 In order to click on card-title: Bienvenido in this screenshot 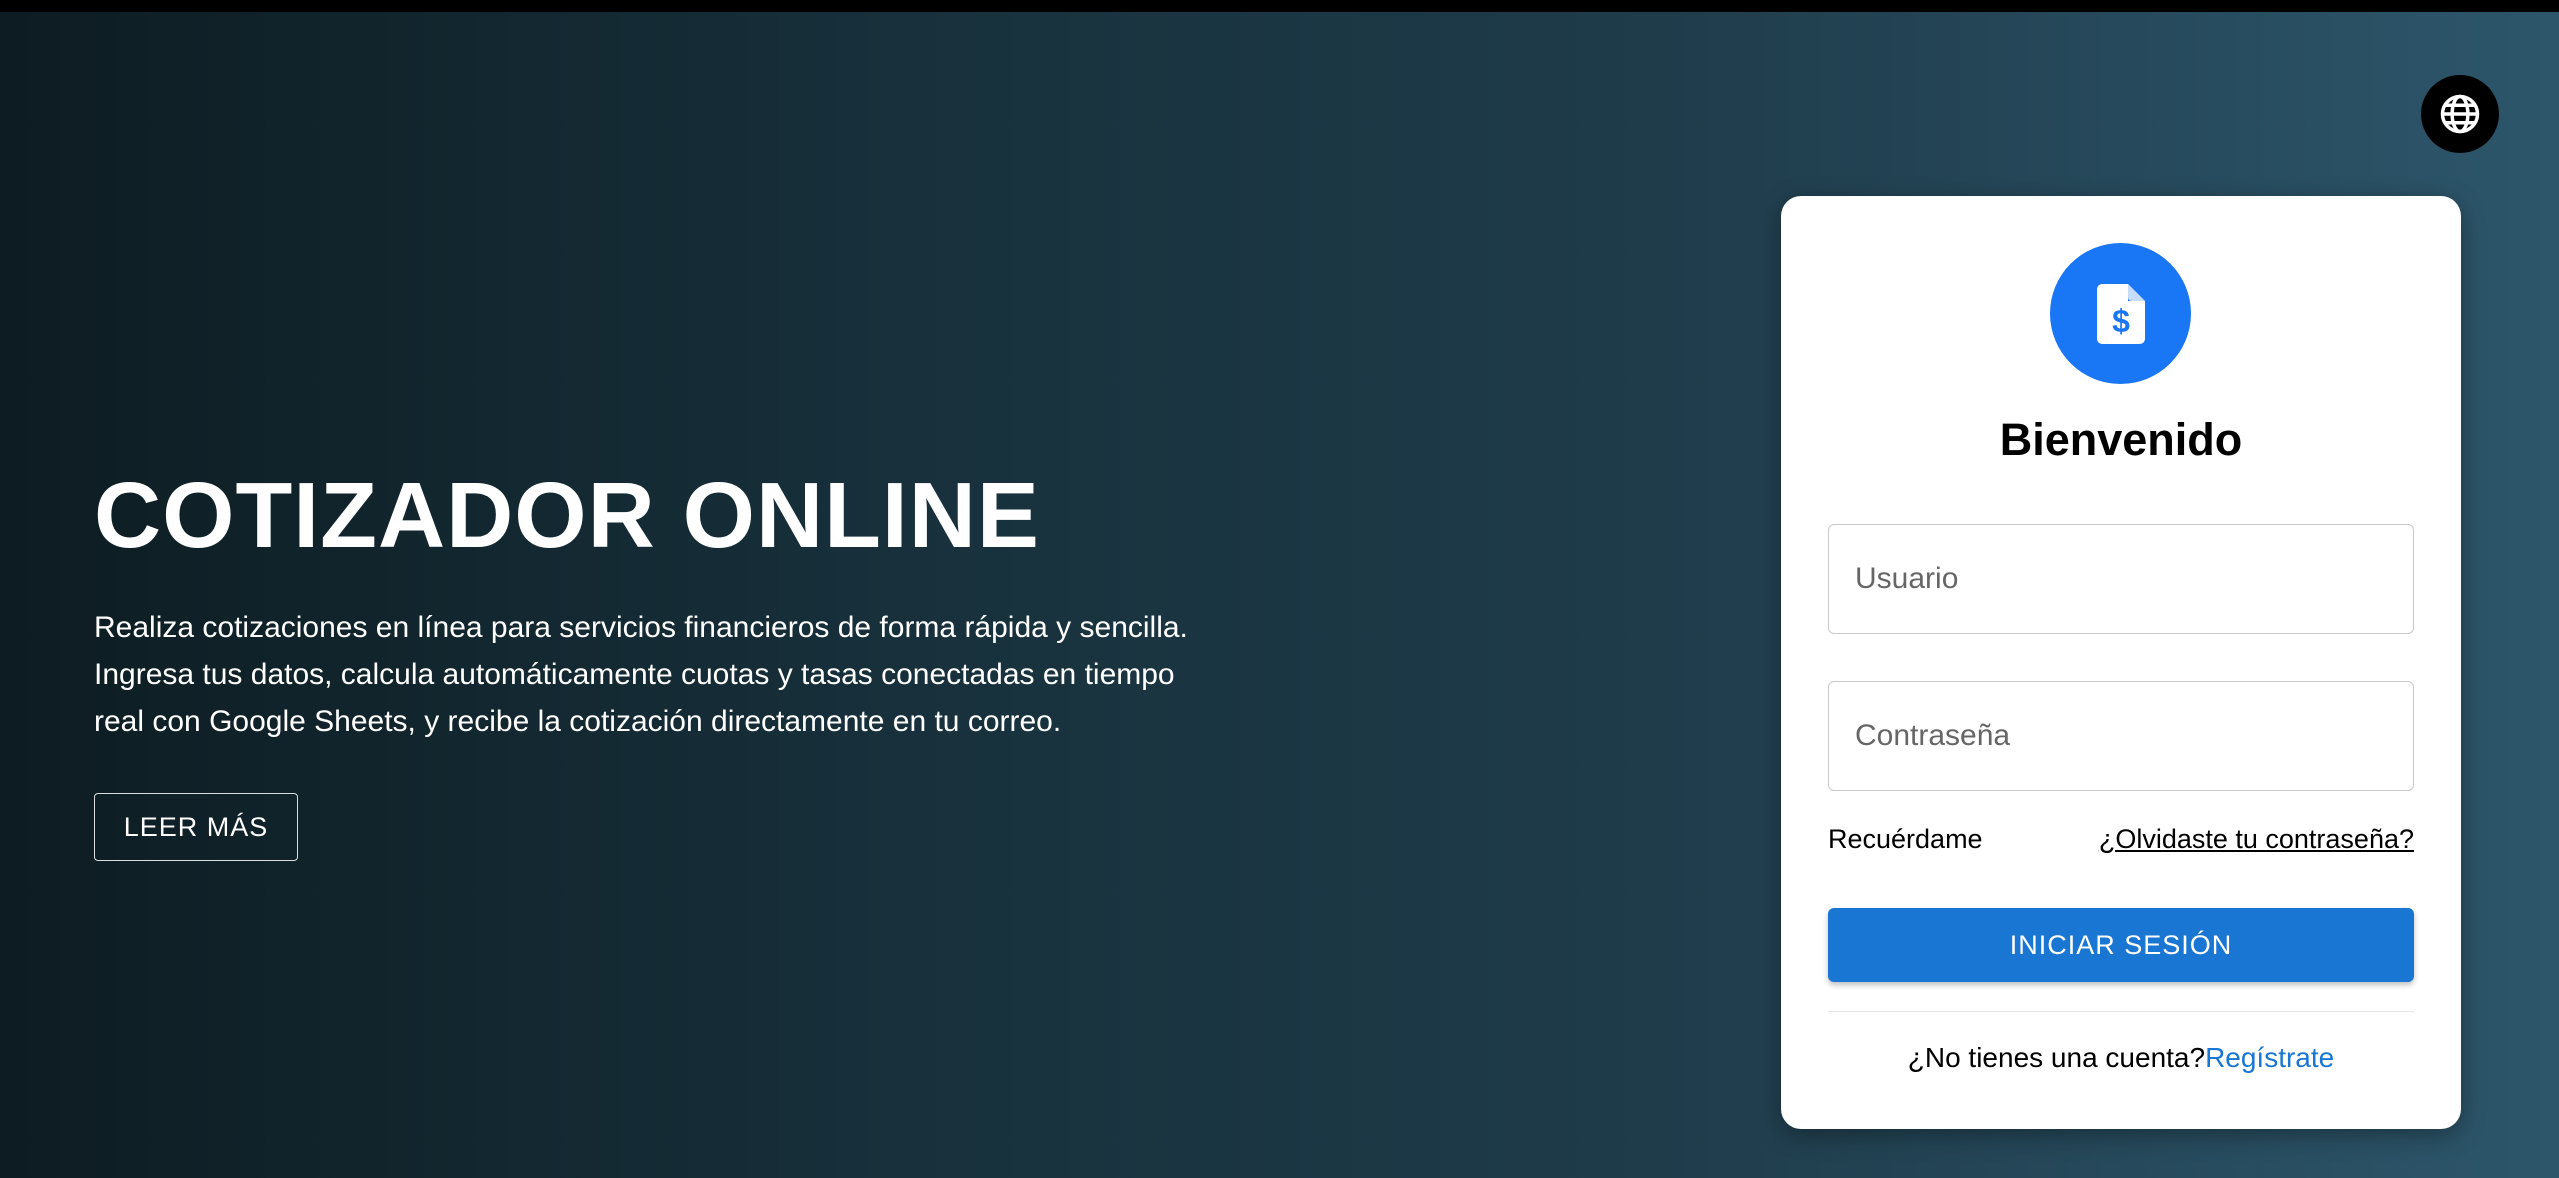, I will do `click(2121, 439)`.